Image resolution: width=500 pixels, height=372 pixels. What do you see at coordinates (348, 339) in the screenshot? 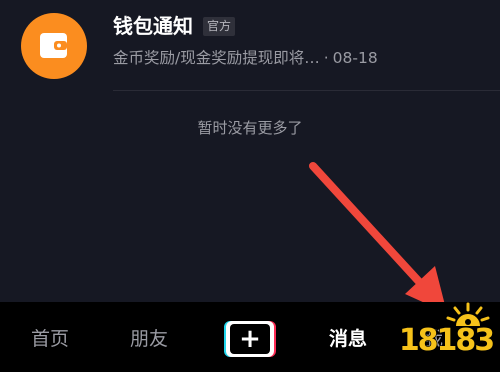
I see `tab-messages: 消息` at bounding box center [348, 339].